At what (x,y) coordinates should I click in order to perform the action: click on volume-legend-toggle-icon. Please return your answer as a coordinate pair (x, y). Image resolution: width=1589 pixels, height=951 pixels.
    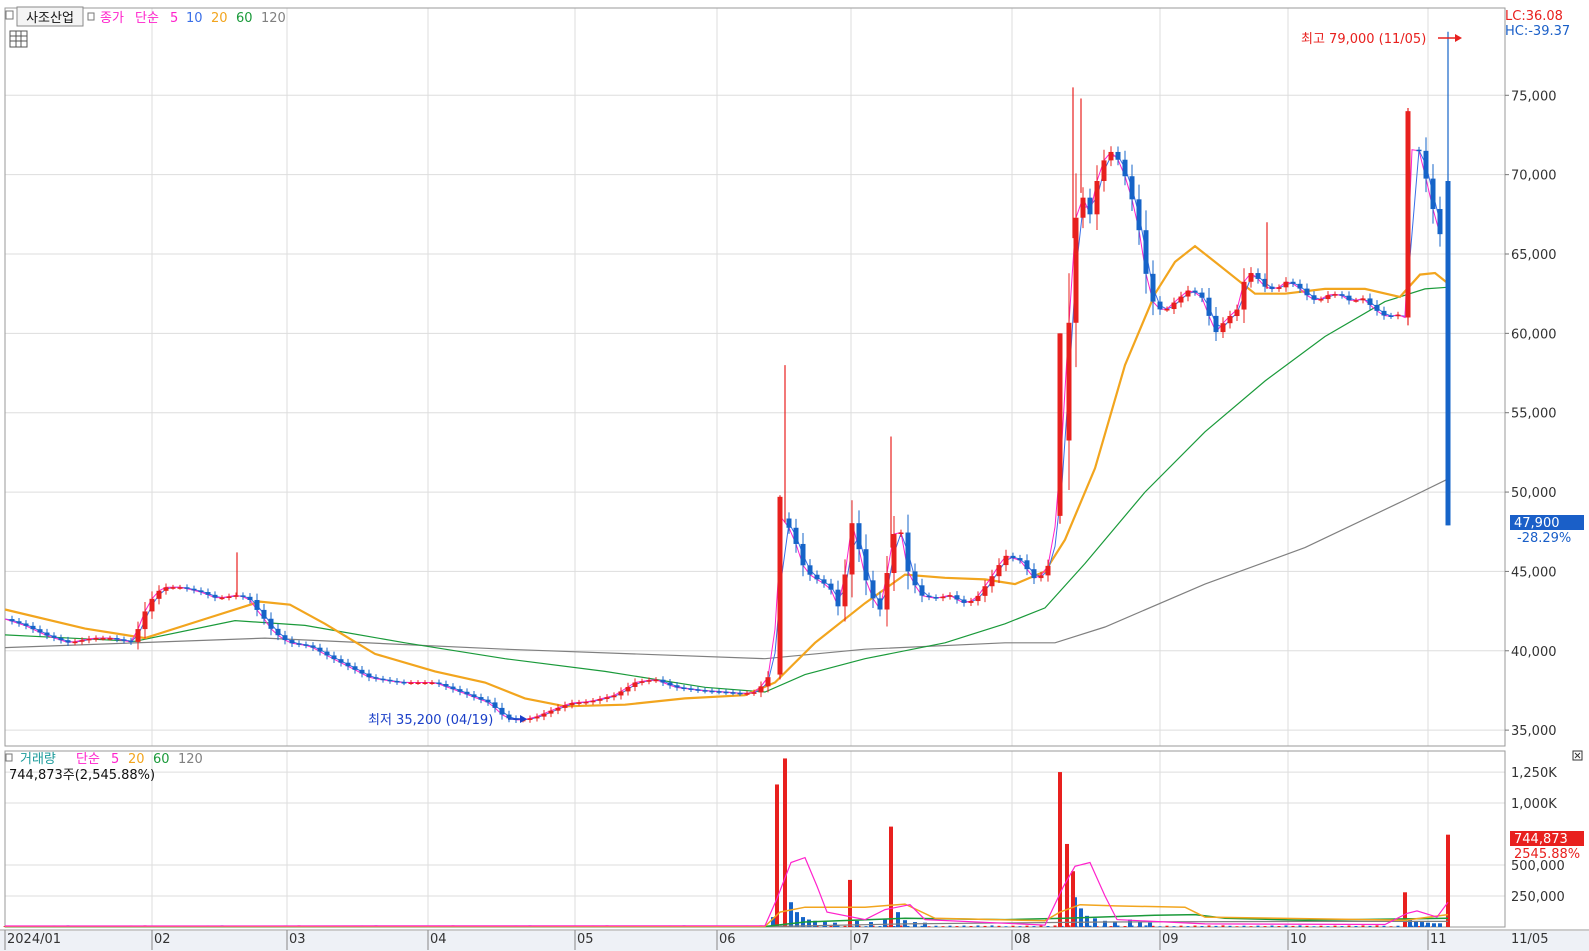
    Looking at the image, I should click on (9, 757).